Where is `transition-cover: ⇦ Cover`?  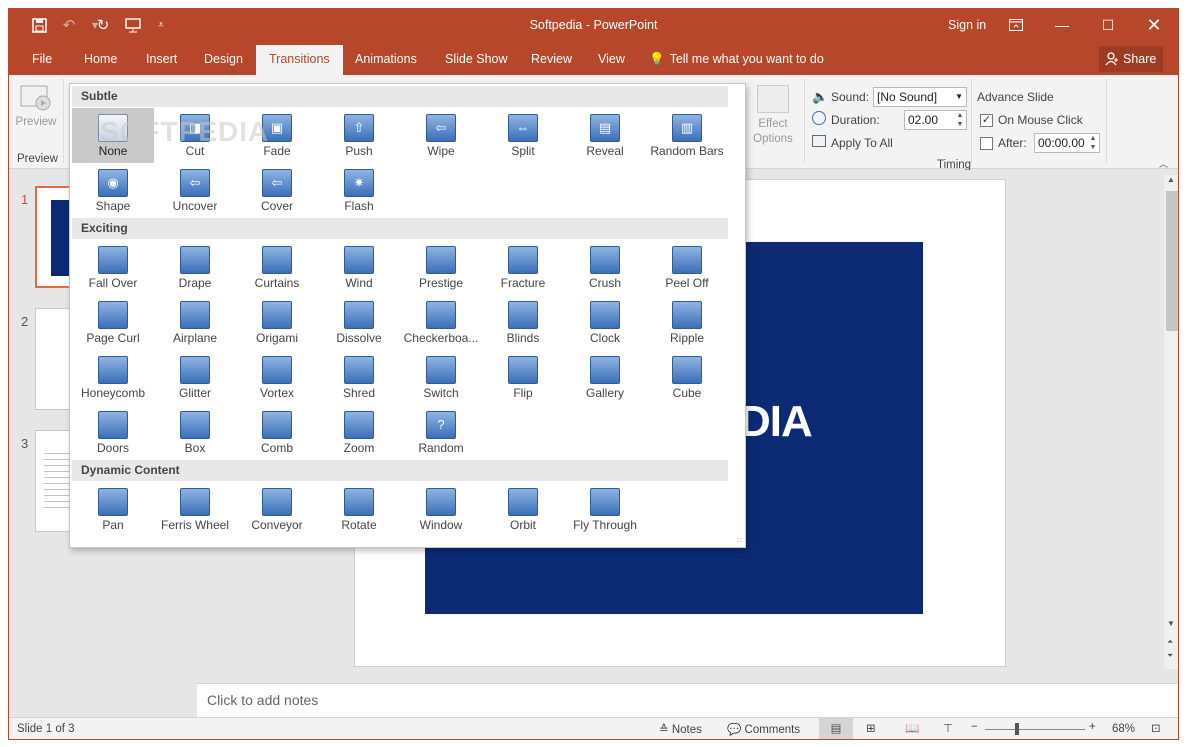
transition-cover: ⇦ Cover is located at coordinates (277, 190).